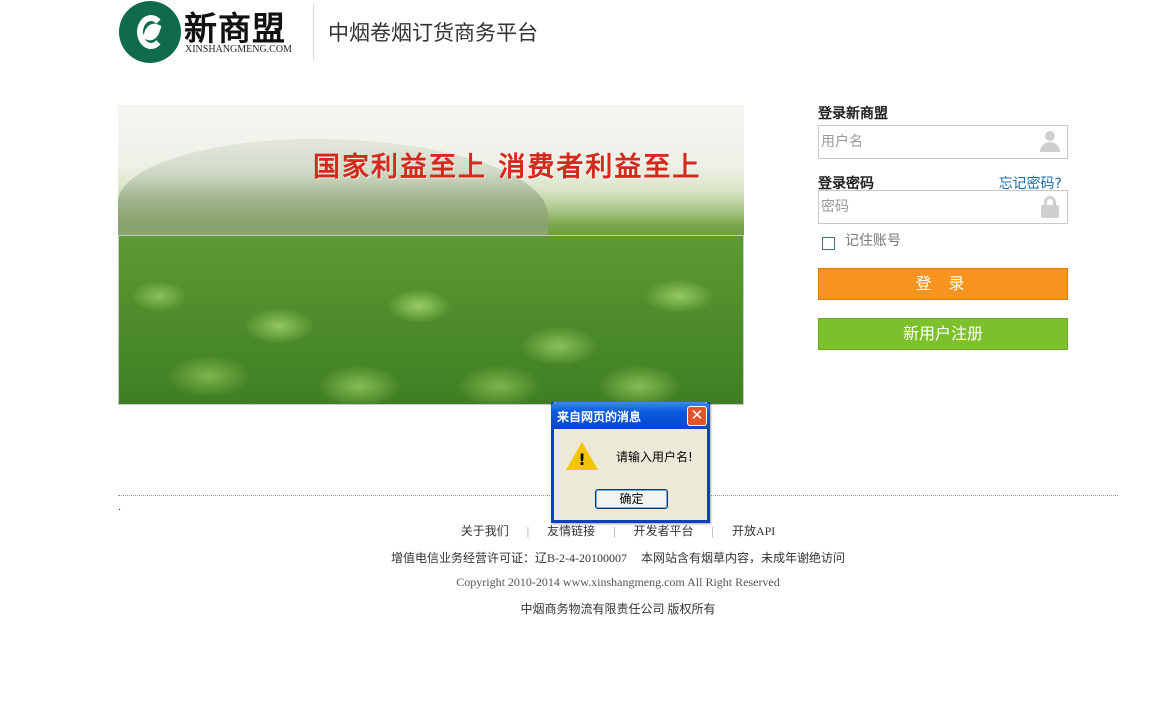 This screenshot has width=1164, height=722. What do you see at coordinates (631, 499) in the screenshot?
I see `ok-button: 确定` at bounding box center [631, 499].